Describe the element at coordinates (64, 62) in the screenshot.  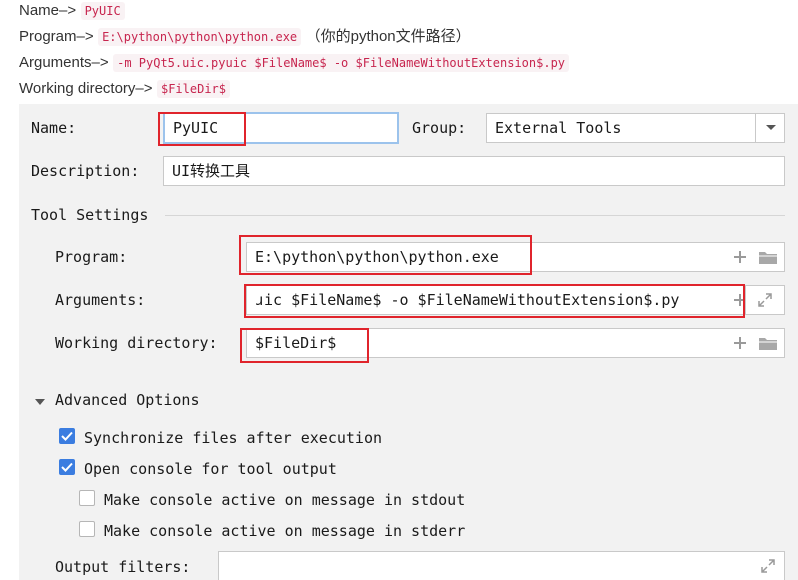
I see `intro-arguments-label: Arguments–>` at that location.